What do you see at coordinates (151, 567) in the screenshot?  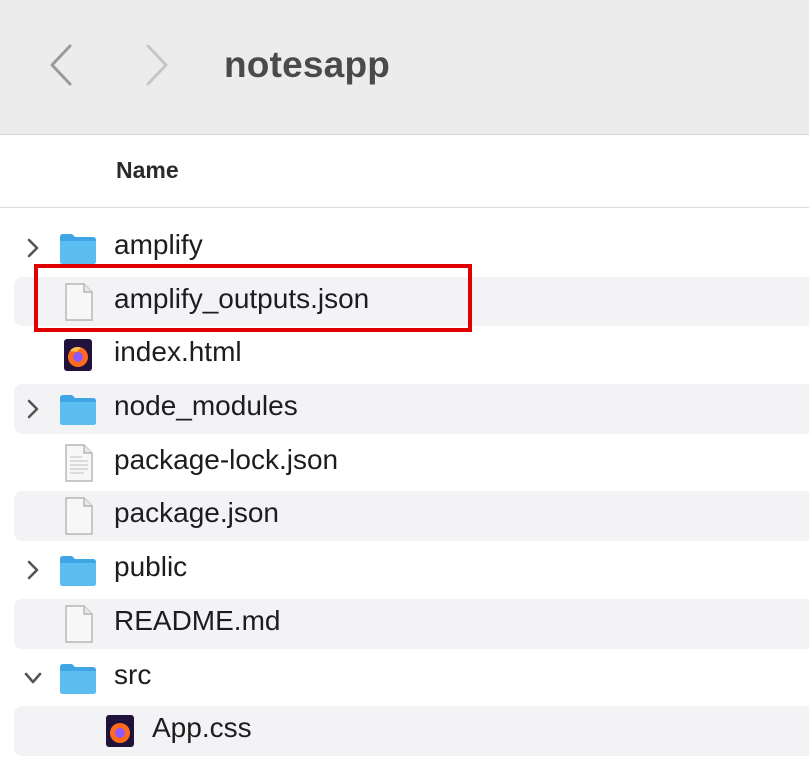 I see `file-name: public` at bounding box center [151, 567].